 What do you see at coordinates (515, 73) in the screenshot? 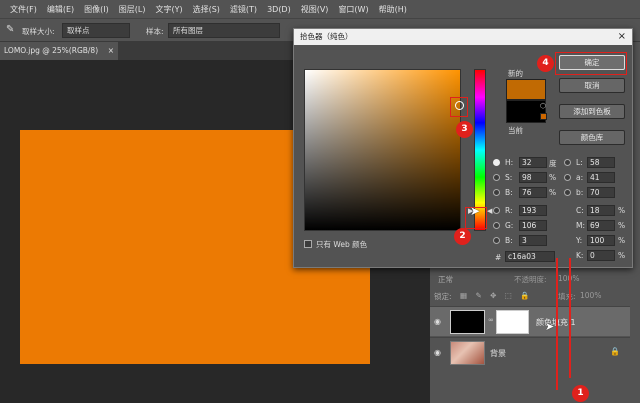
I see `new-color-label: 新的` at bounding box center [515, 73].